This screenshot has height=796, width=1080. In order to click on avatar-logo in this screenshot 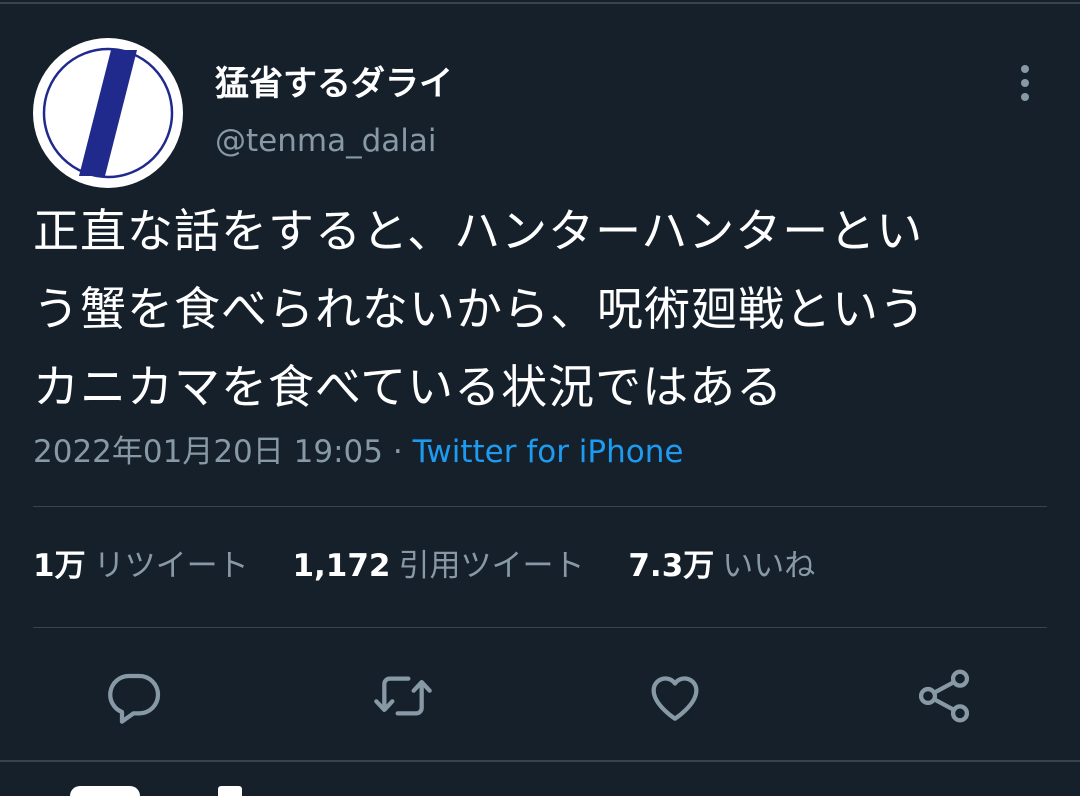, I will do `click(108, 113)`.